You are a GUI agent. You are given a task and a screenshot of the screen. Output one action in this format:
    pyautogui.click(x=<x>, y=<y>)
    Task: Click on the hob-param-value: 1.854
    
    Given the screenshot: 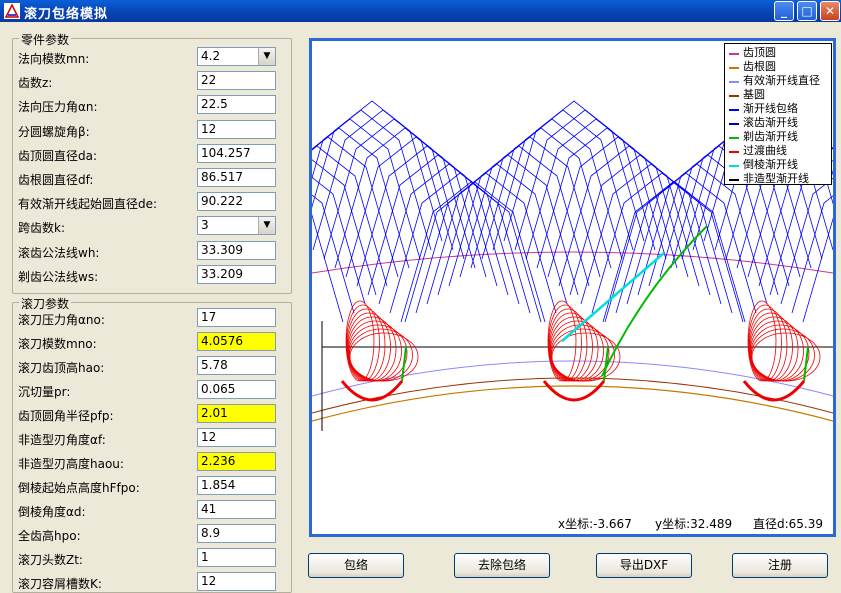 What is the action you would take?
    pyautogui.click(x=218, y=485)
    